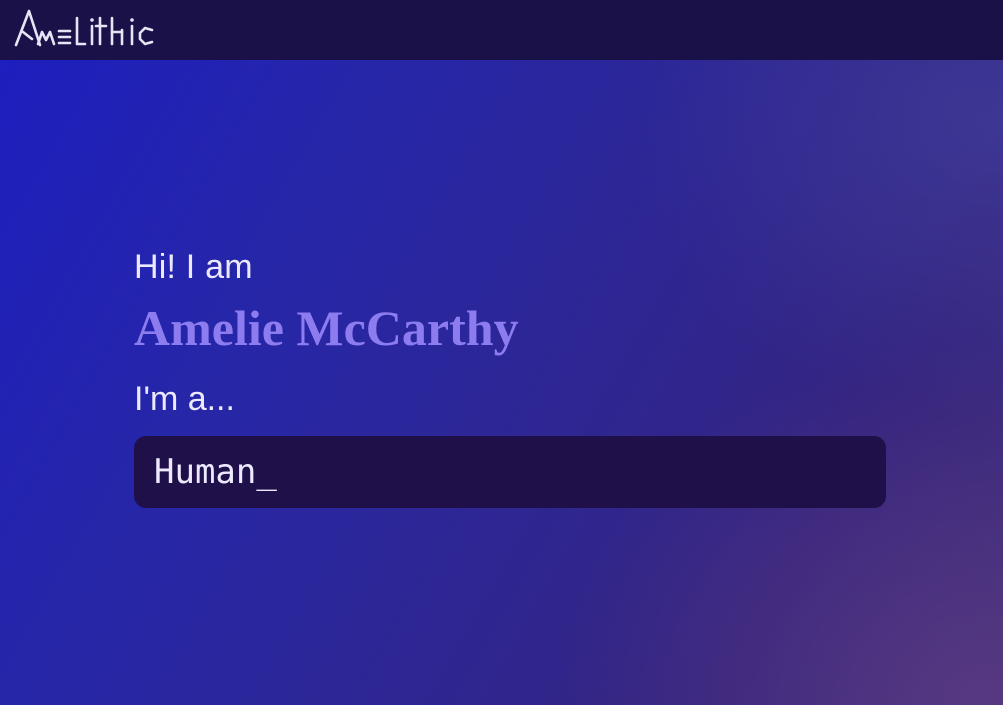 The height and width of the screenshot is (705, 1003). I want to click on top-navbar, so click(501, 30).